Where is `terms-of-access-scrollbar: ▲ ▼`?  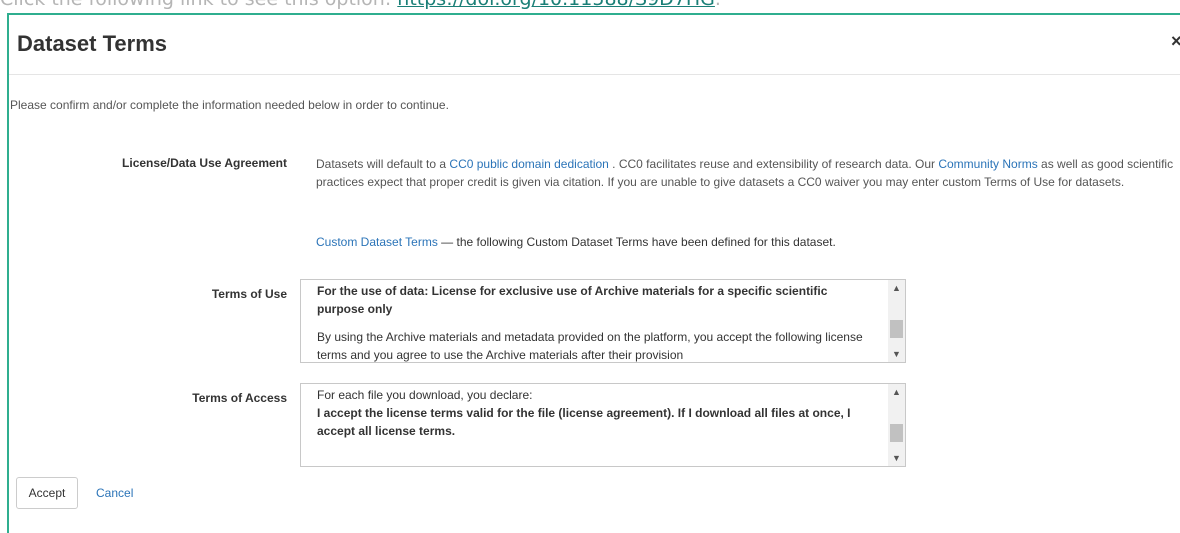 terms-of-access-scrollbar: ▲ ▼ is located at coordinates (896, 425).